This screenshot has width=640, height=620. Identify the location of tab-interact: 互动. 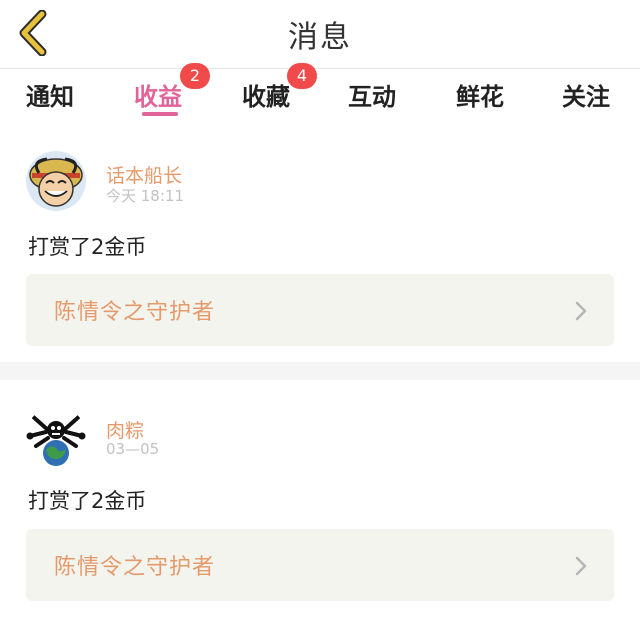
(372, 94).